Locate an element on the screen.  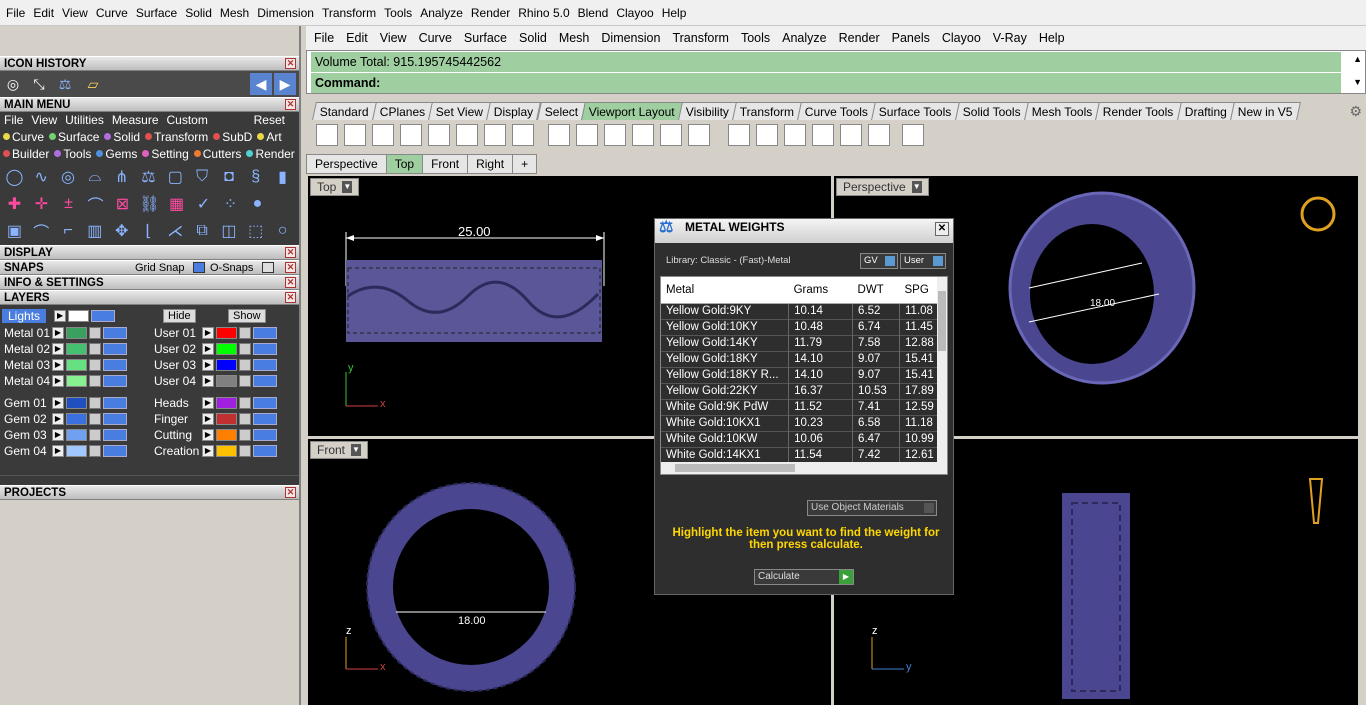
column-layout-icon is located at coordinates (495, 135).